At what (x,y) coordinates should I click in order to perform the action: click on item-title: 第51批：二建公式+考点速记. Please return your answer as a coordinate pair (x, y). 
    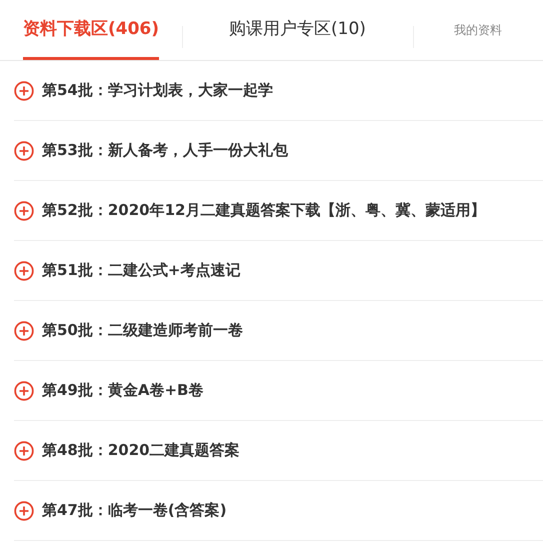
    Looking at the image, I should click on (141, 271).